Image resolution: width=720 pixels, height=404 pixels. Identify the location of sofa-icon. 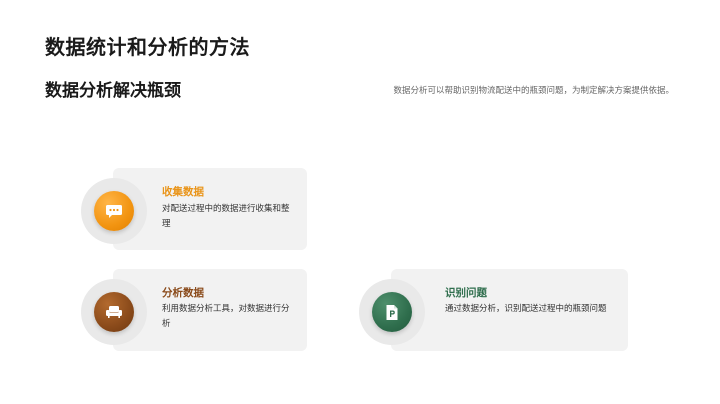
(114, 312).